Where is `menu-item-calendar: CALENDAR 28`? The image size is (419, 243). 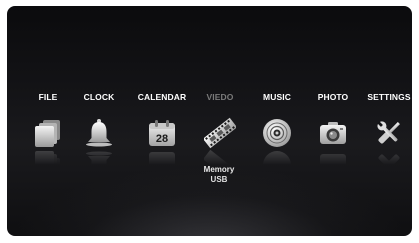
menu-item-calendar: CALENDAR 28 is located at coordinates (162, 128).